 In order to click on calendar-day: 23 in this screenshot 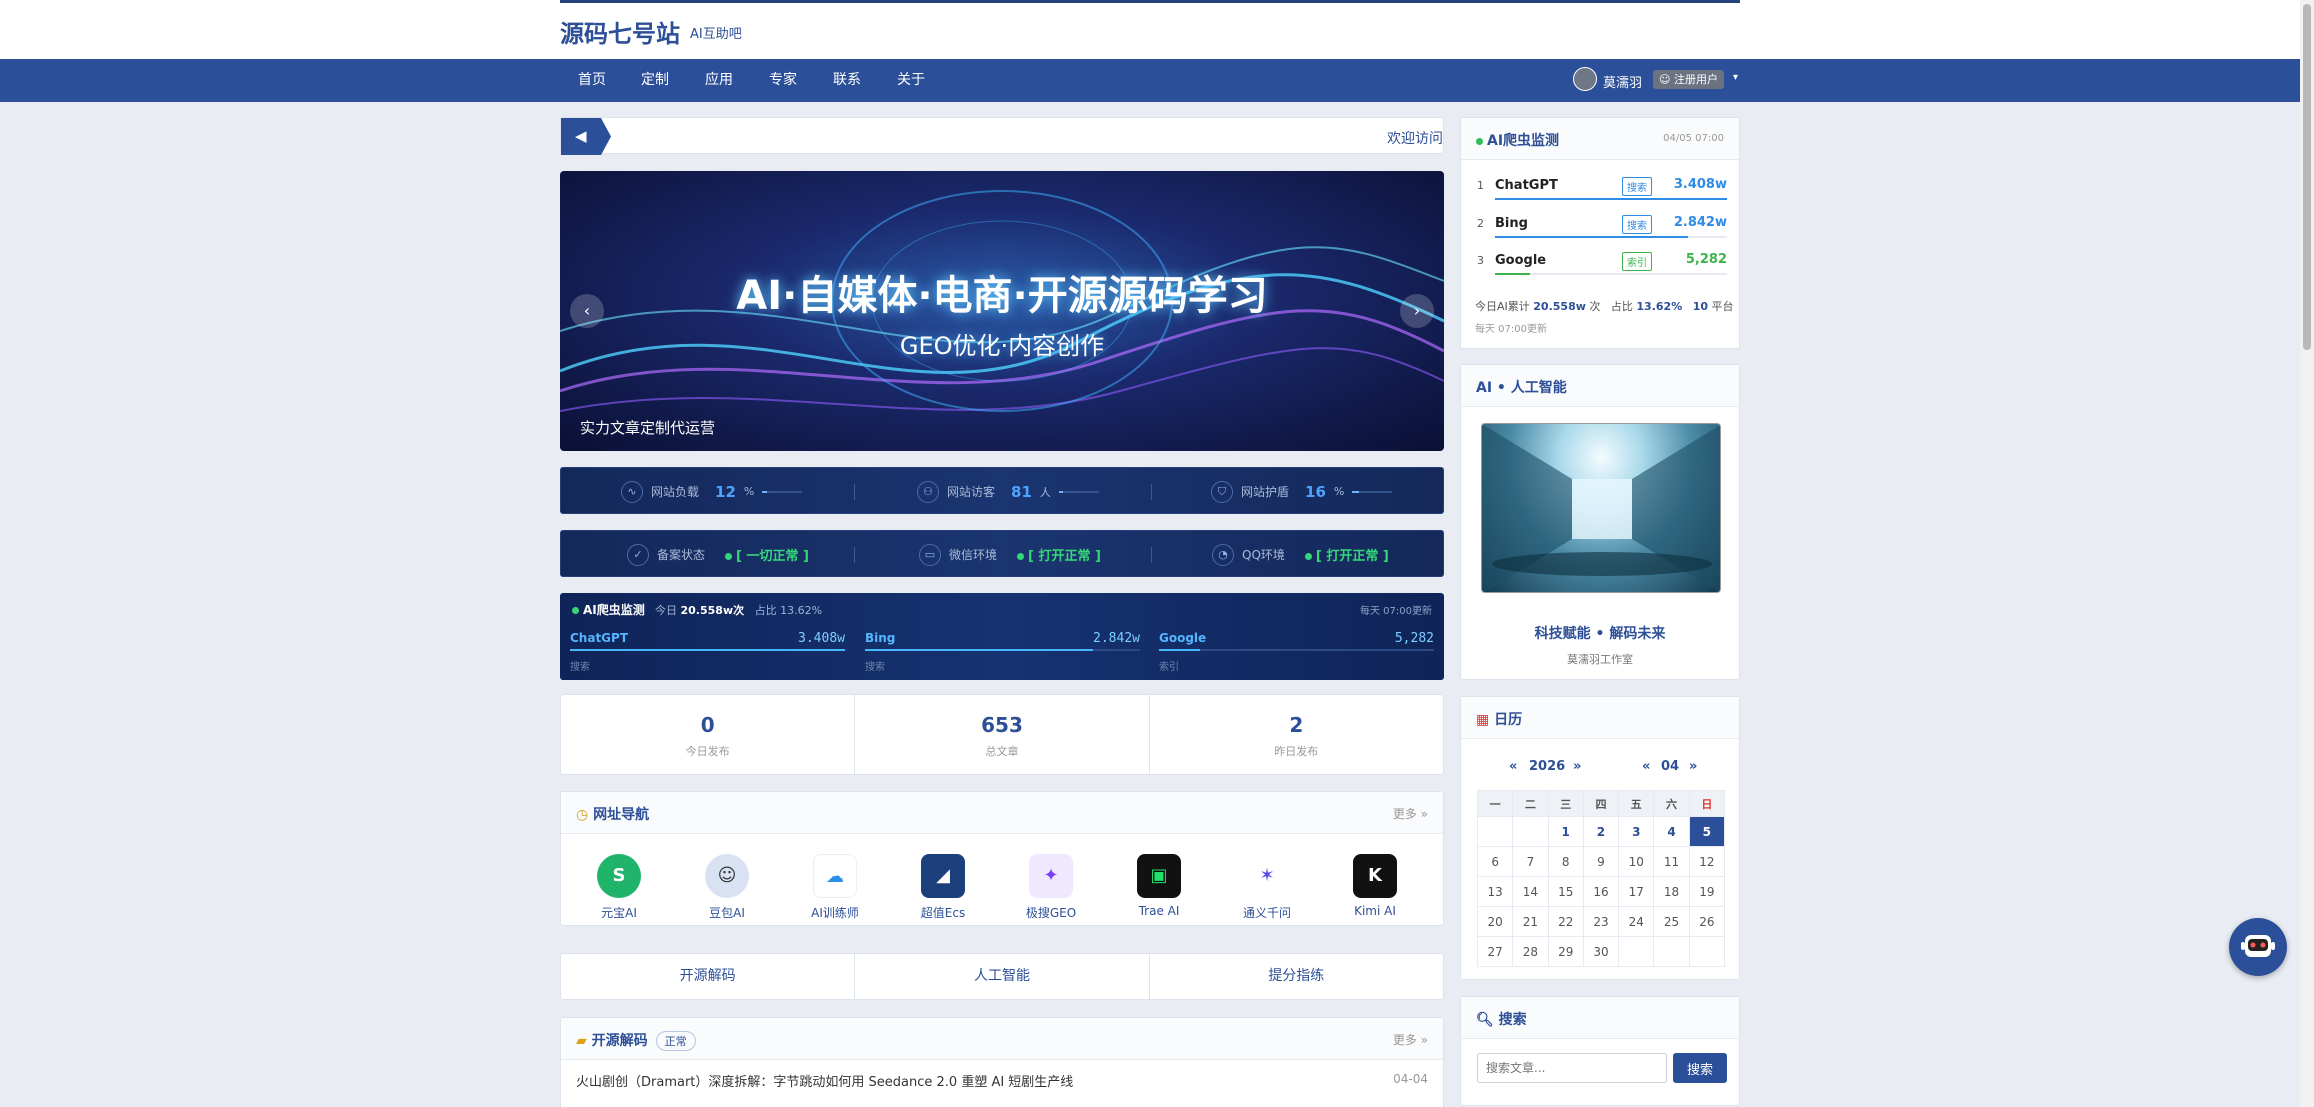, I will do `click(1601, 921)`.